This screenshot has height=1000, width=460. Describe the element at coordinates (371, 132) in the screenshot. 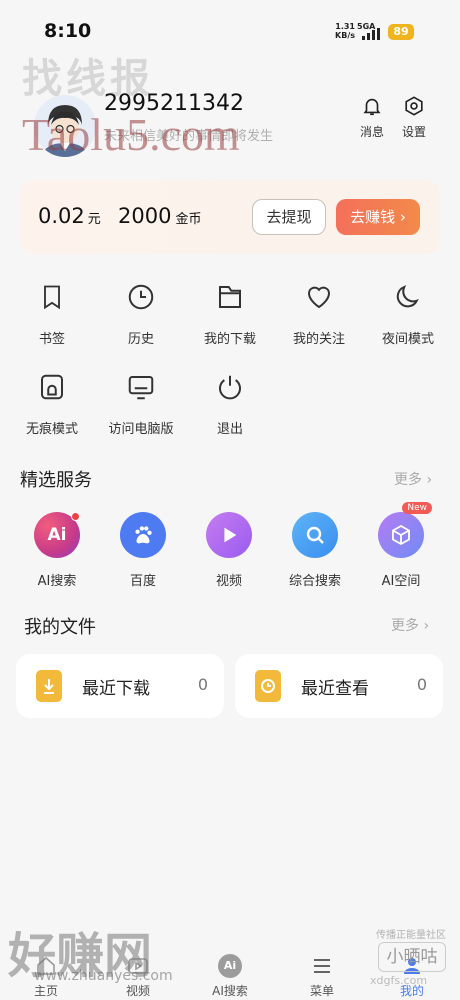

I see `messages-label: 消息` at that location.